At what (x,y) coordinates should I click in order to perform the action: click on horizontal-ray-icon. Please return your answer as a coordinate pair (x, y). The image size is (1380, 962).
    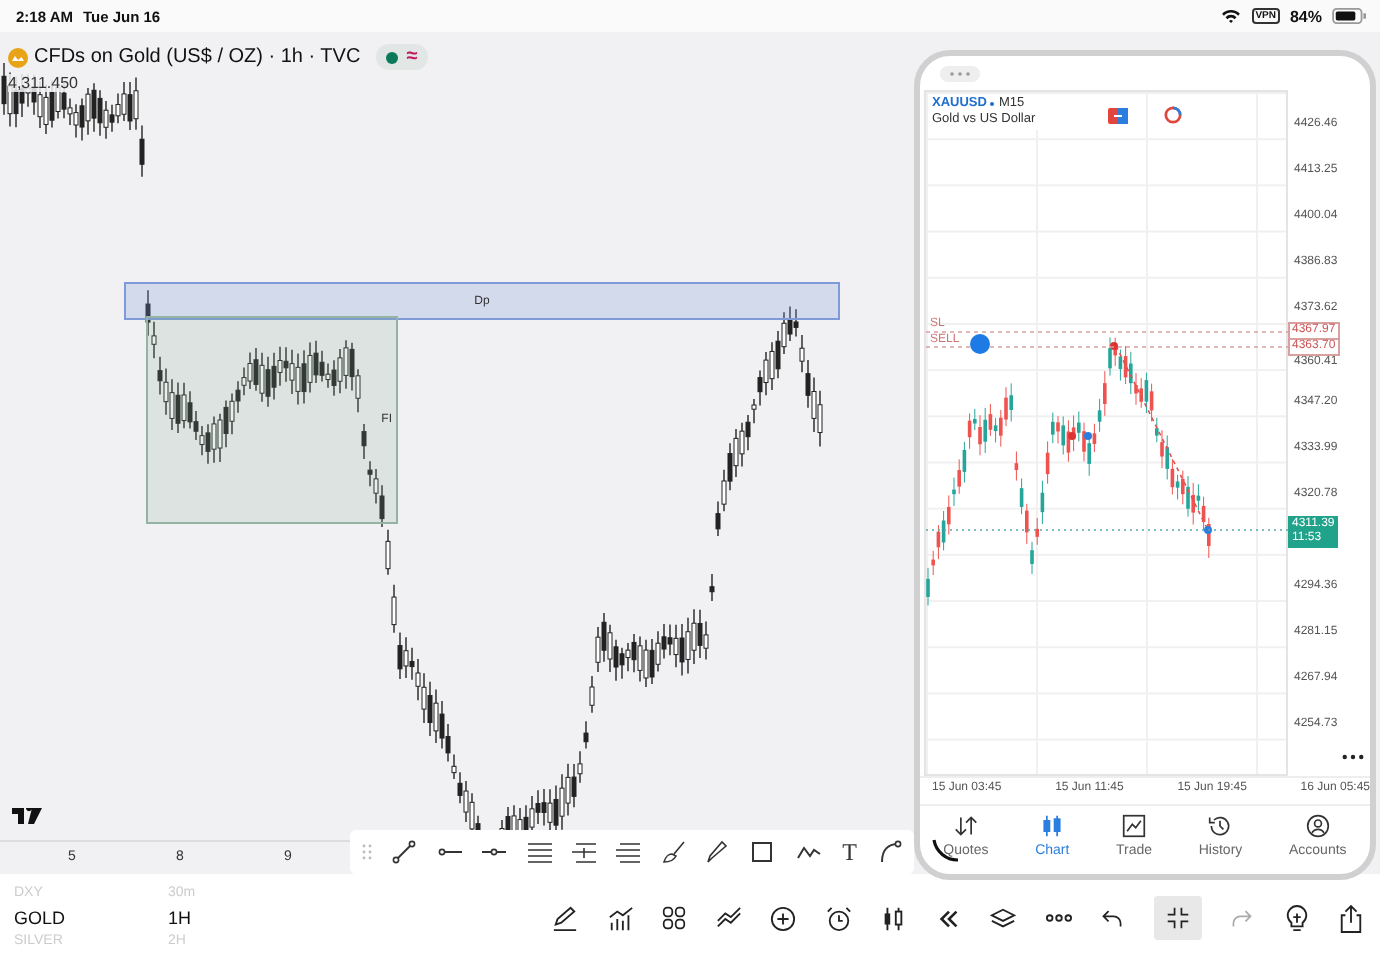
    Looking at the image, I should click on (449, 852).